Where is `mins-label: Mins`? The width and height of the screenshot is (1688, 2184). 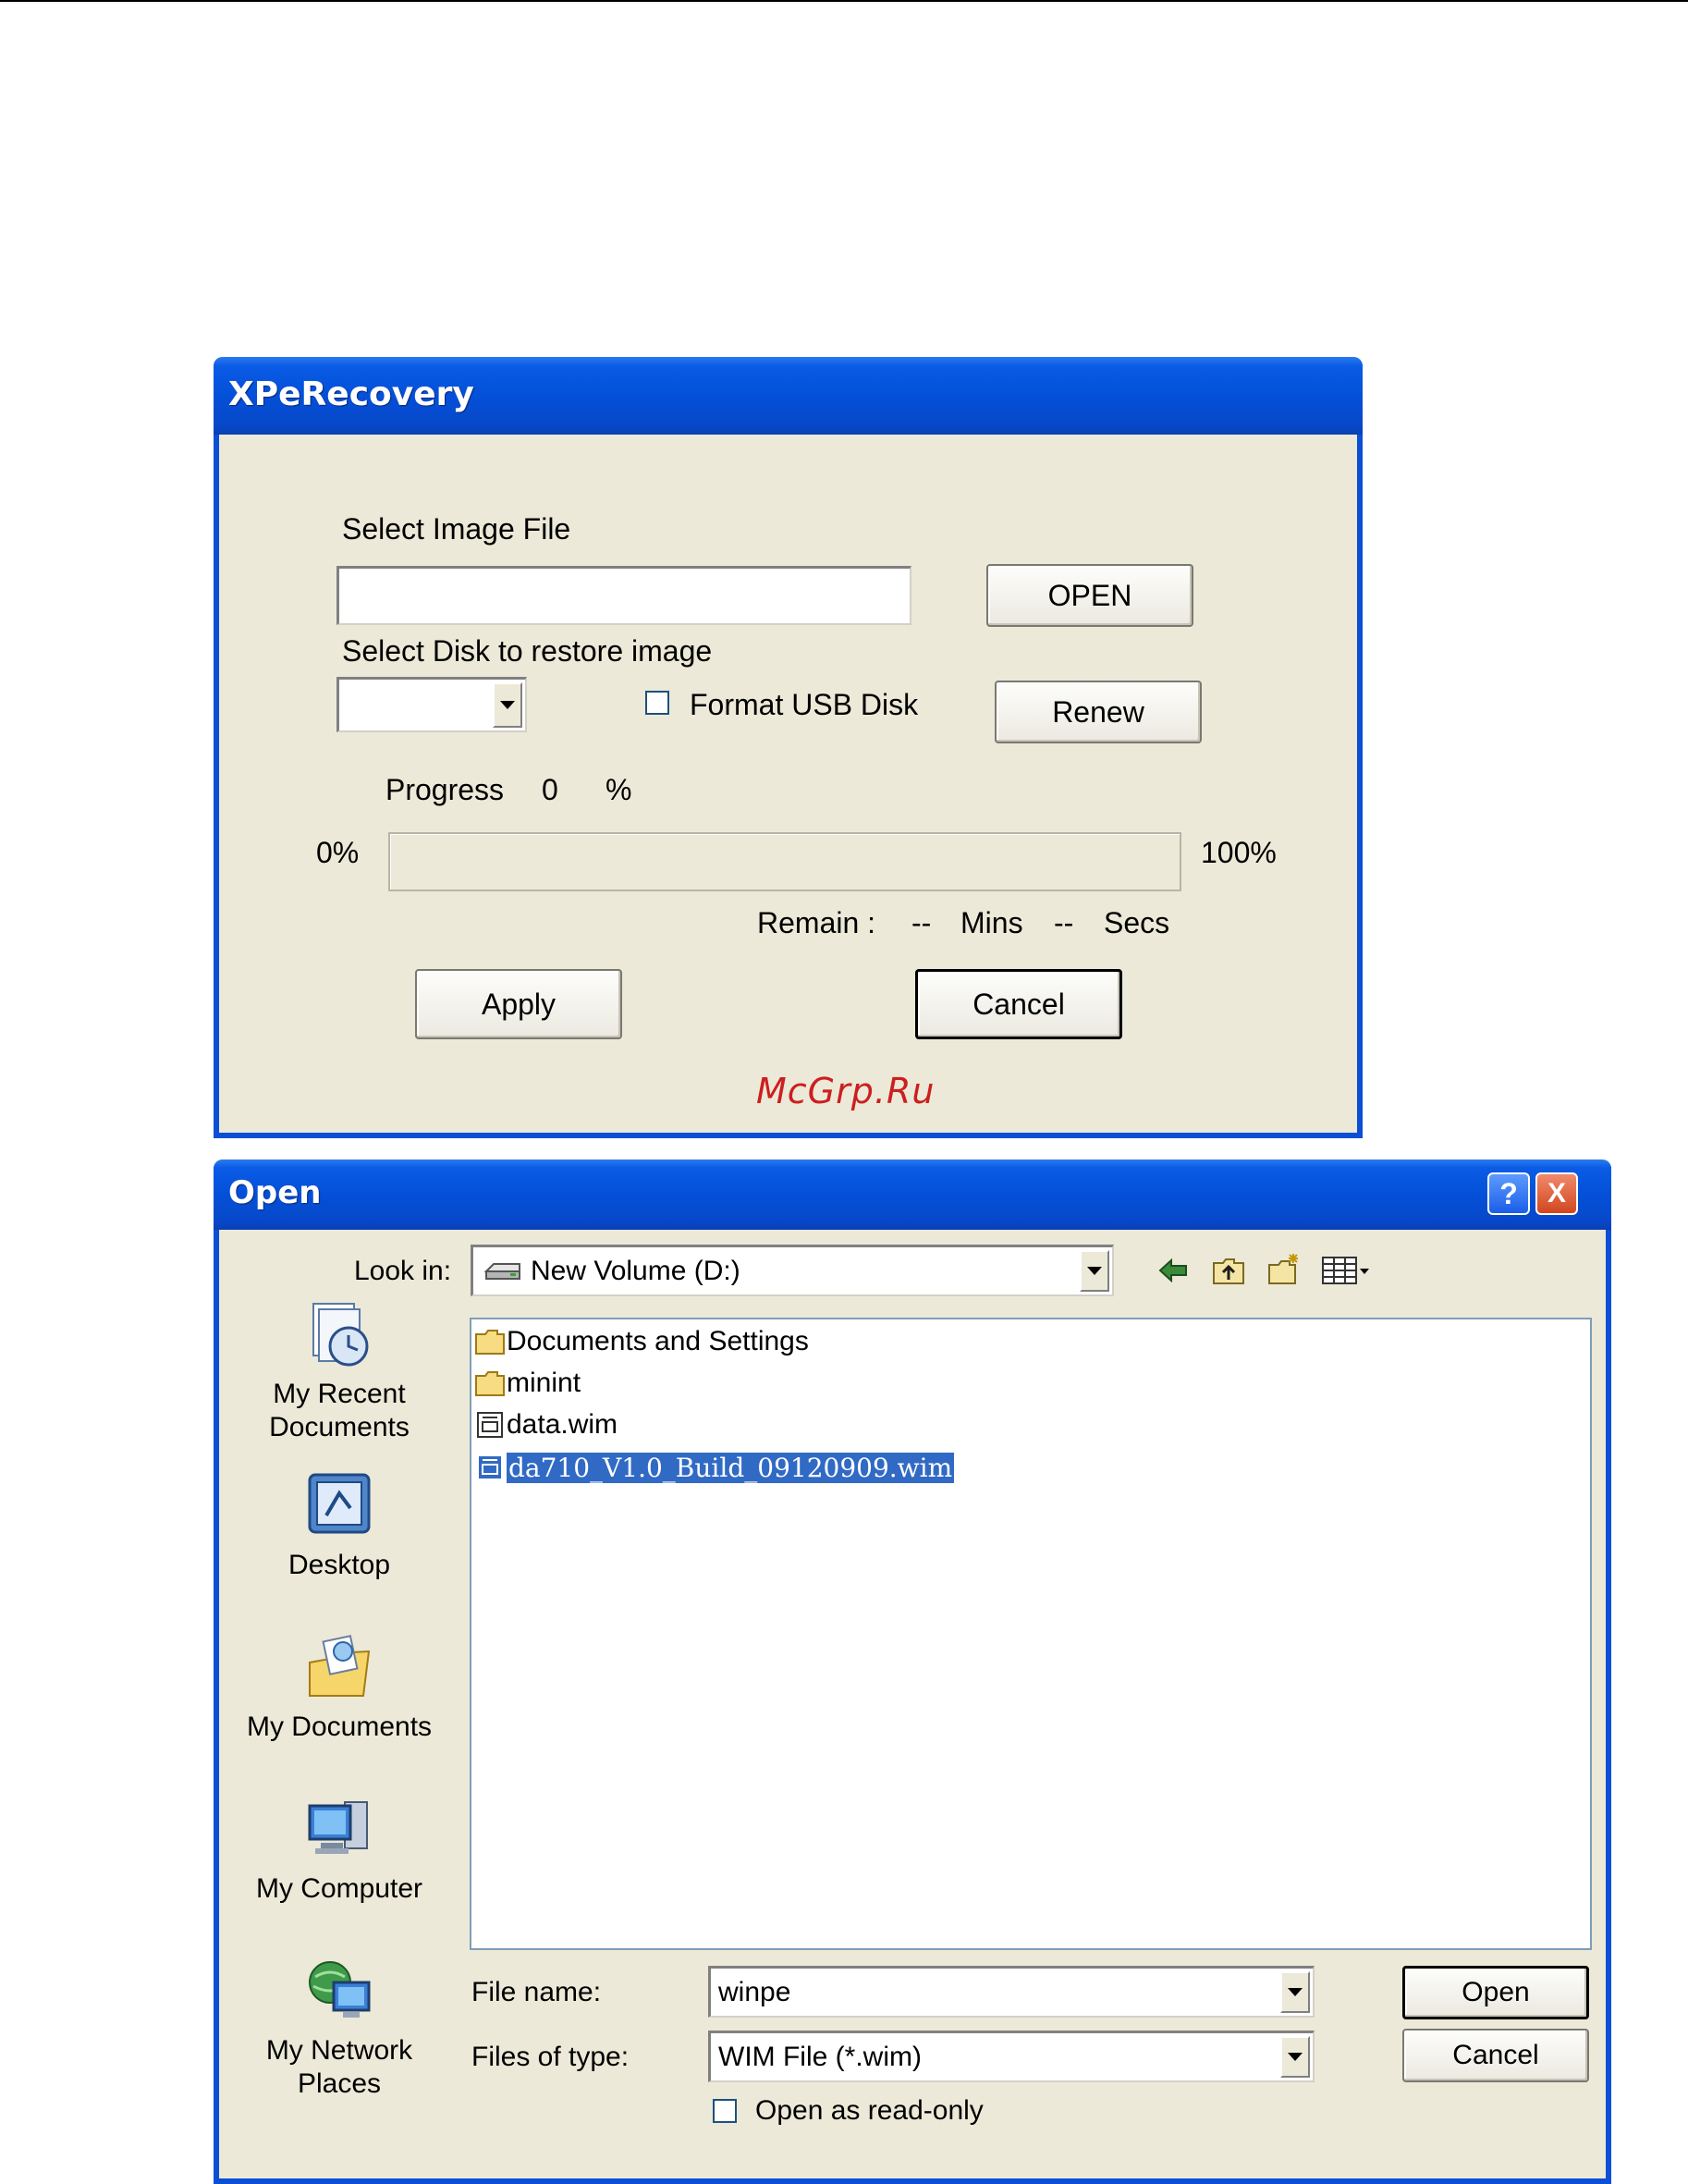
mins-label: Mins is located at coordinates (991, 922).